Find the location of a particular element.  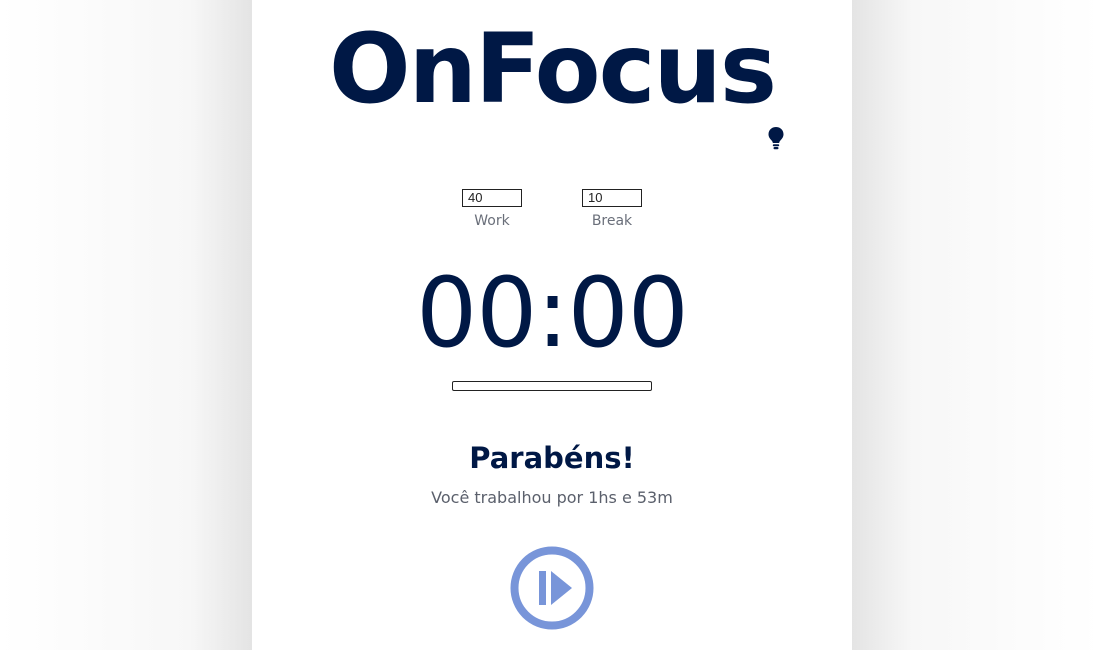

break-minutes-input is located at coordinates (612, 197).